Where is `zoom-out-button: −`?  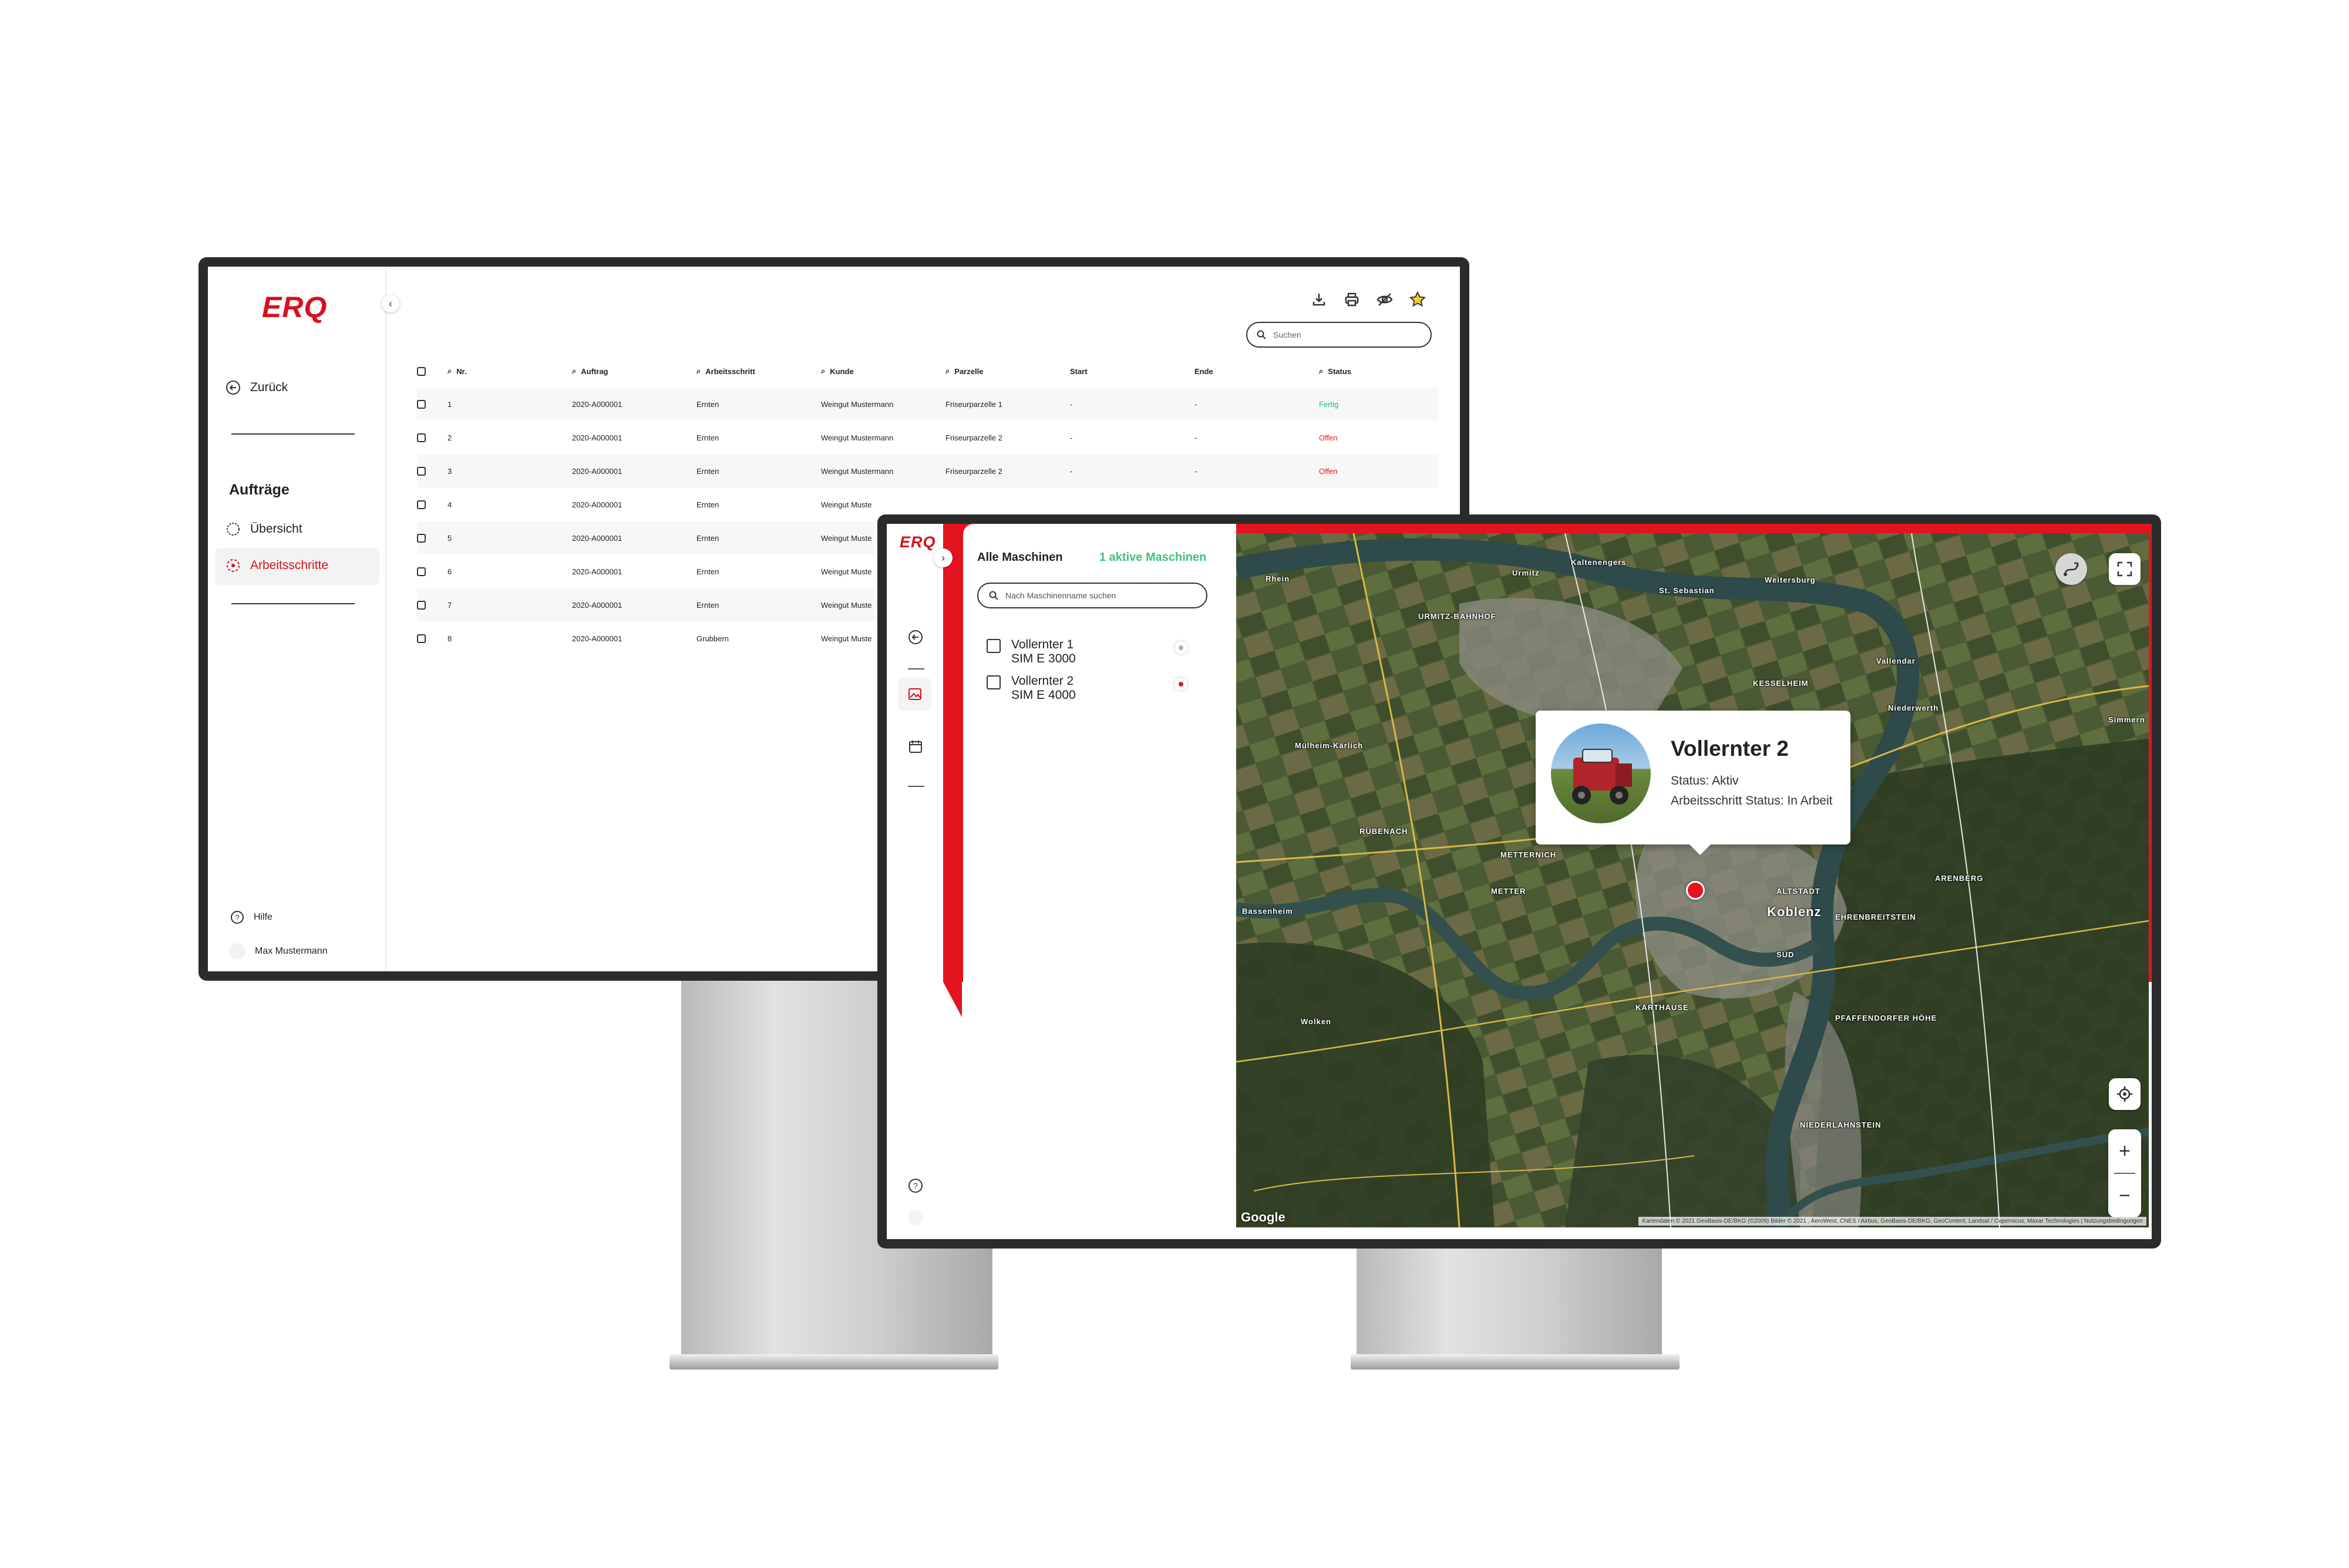
zoom-out-button: − is located at coordinates (2125, 1196).